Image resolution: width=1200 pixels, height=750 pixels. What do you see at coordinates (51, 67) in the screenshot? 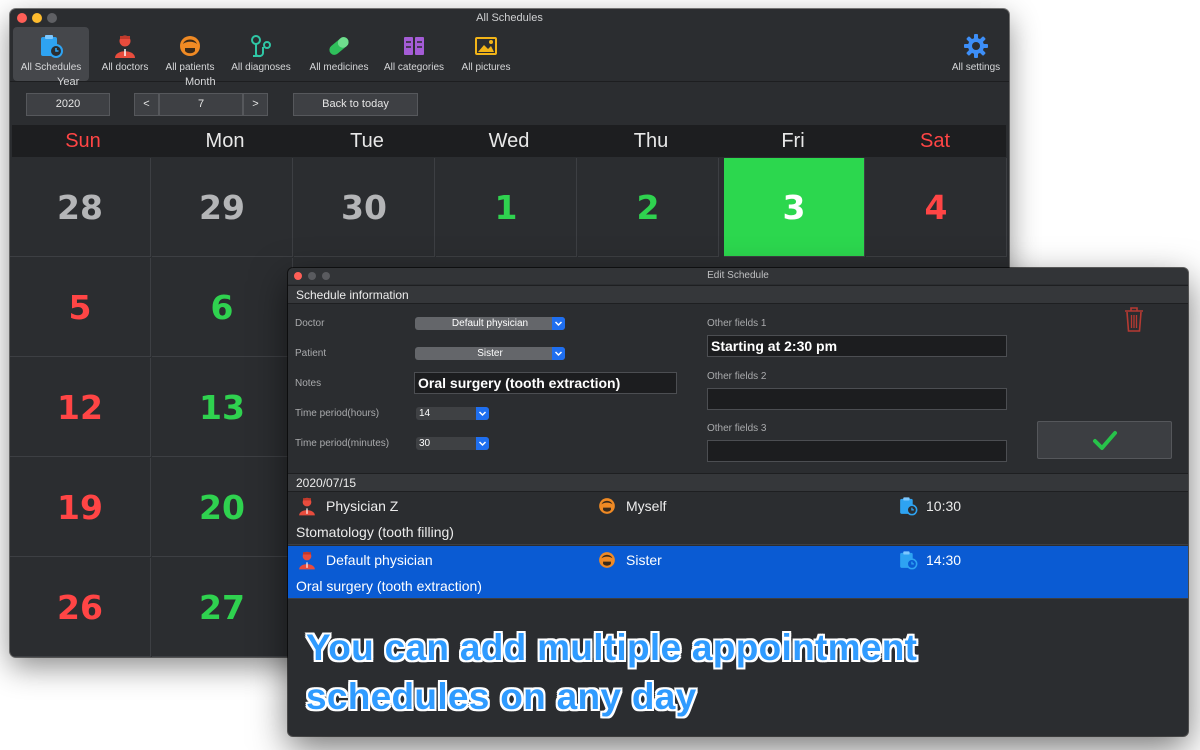
I see `toolbar-label: All Schedules` at bounding box center [51, 67].